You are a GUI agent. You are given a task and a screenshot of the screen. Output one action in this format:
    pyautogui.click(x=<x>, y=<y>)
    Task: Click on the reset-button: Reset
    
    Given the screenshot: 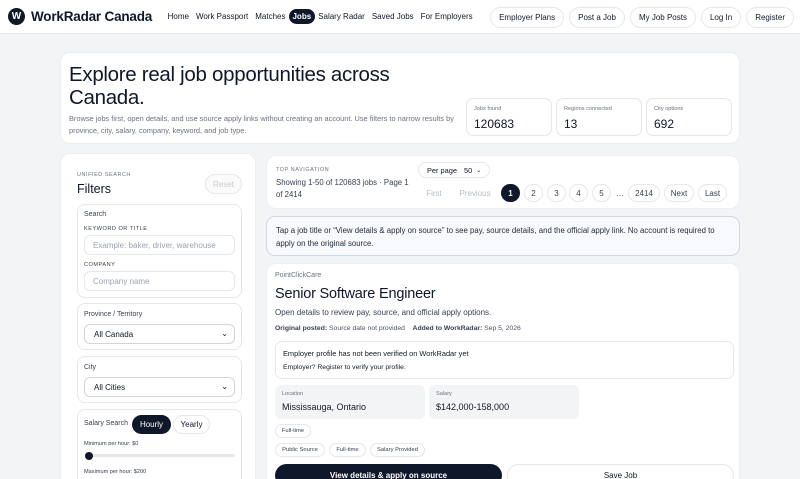 What is the action you would take?
    pyautogui.click(x=223, y=184)
    